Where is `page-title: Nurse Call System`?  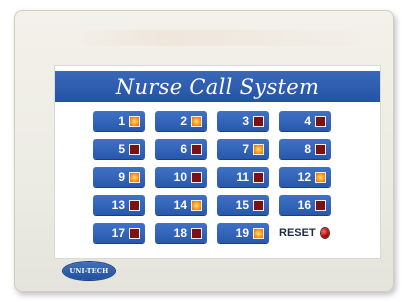 page-title: Nurse Call System is located at coordinates (217, 86).